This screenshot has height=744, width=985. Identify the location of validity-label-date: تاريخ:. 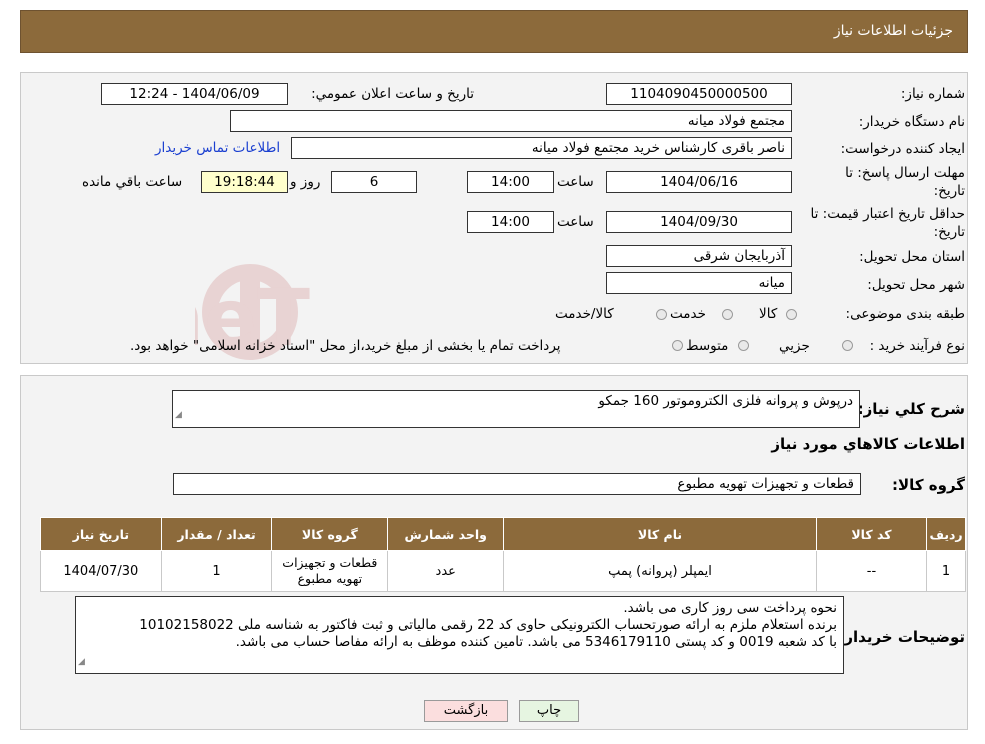
(949, 232).